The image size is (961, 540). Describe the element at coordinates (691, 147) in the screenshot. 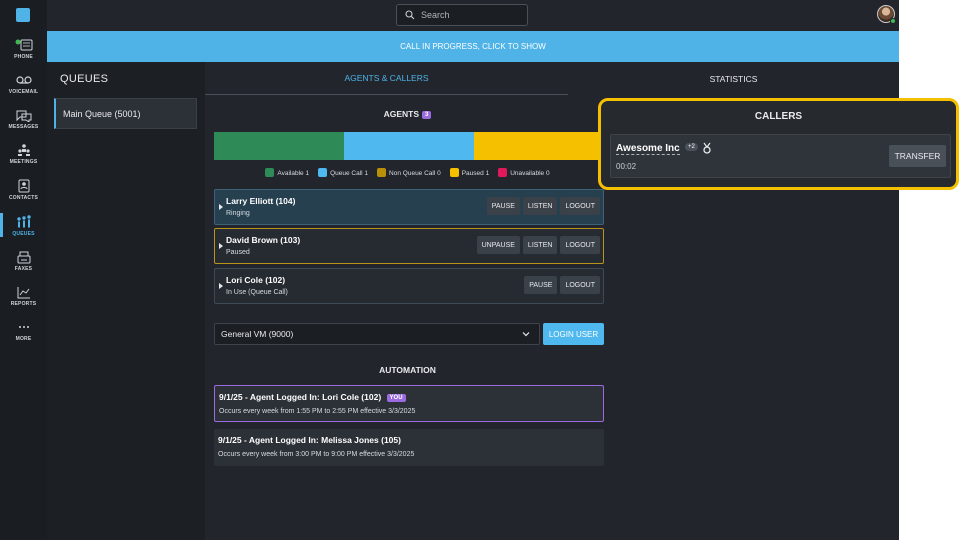

I see `caller-extra-count: +2` at that location.